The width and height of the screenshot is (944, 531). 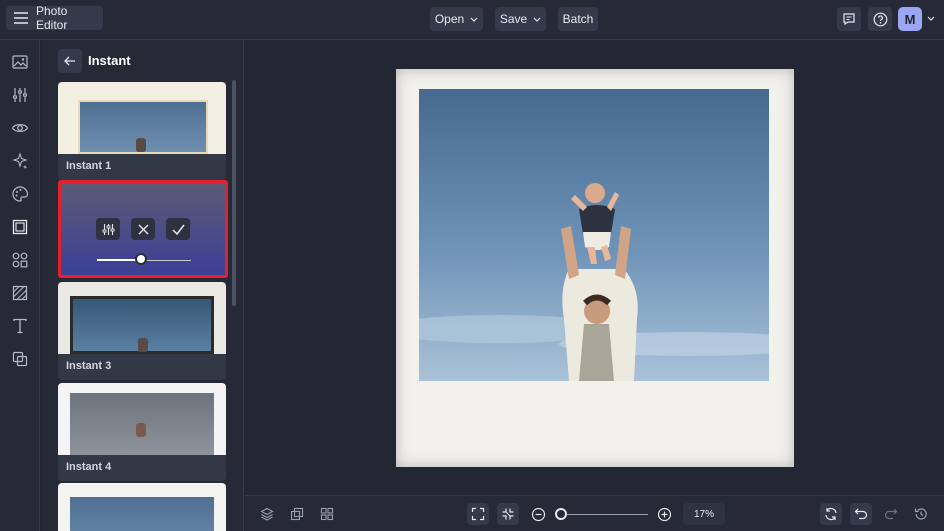 I want to click on grid-icon, so click(x=327, y=514).